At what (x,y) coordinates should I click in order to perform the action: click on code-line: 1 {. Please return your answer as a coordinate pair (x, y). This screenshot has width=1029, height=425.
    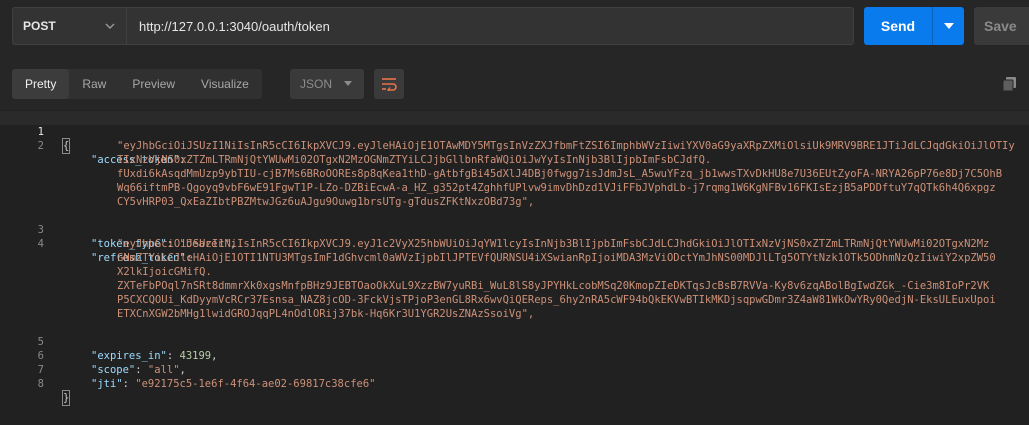
    Looking at the image, I should click on (514, 132).